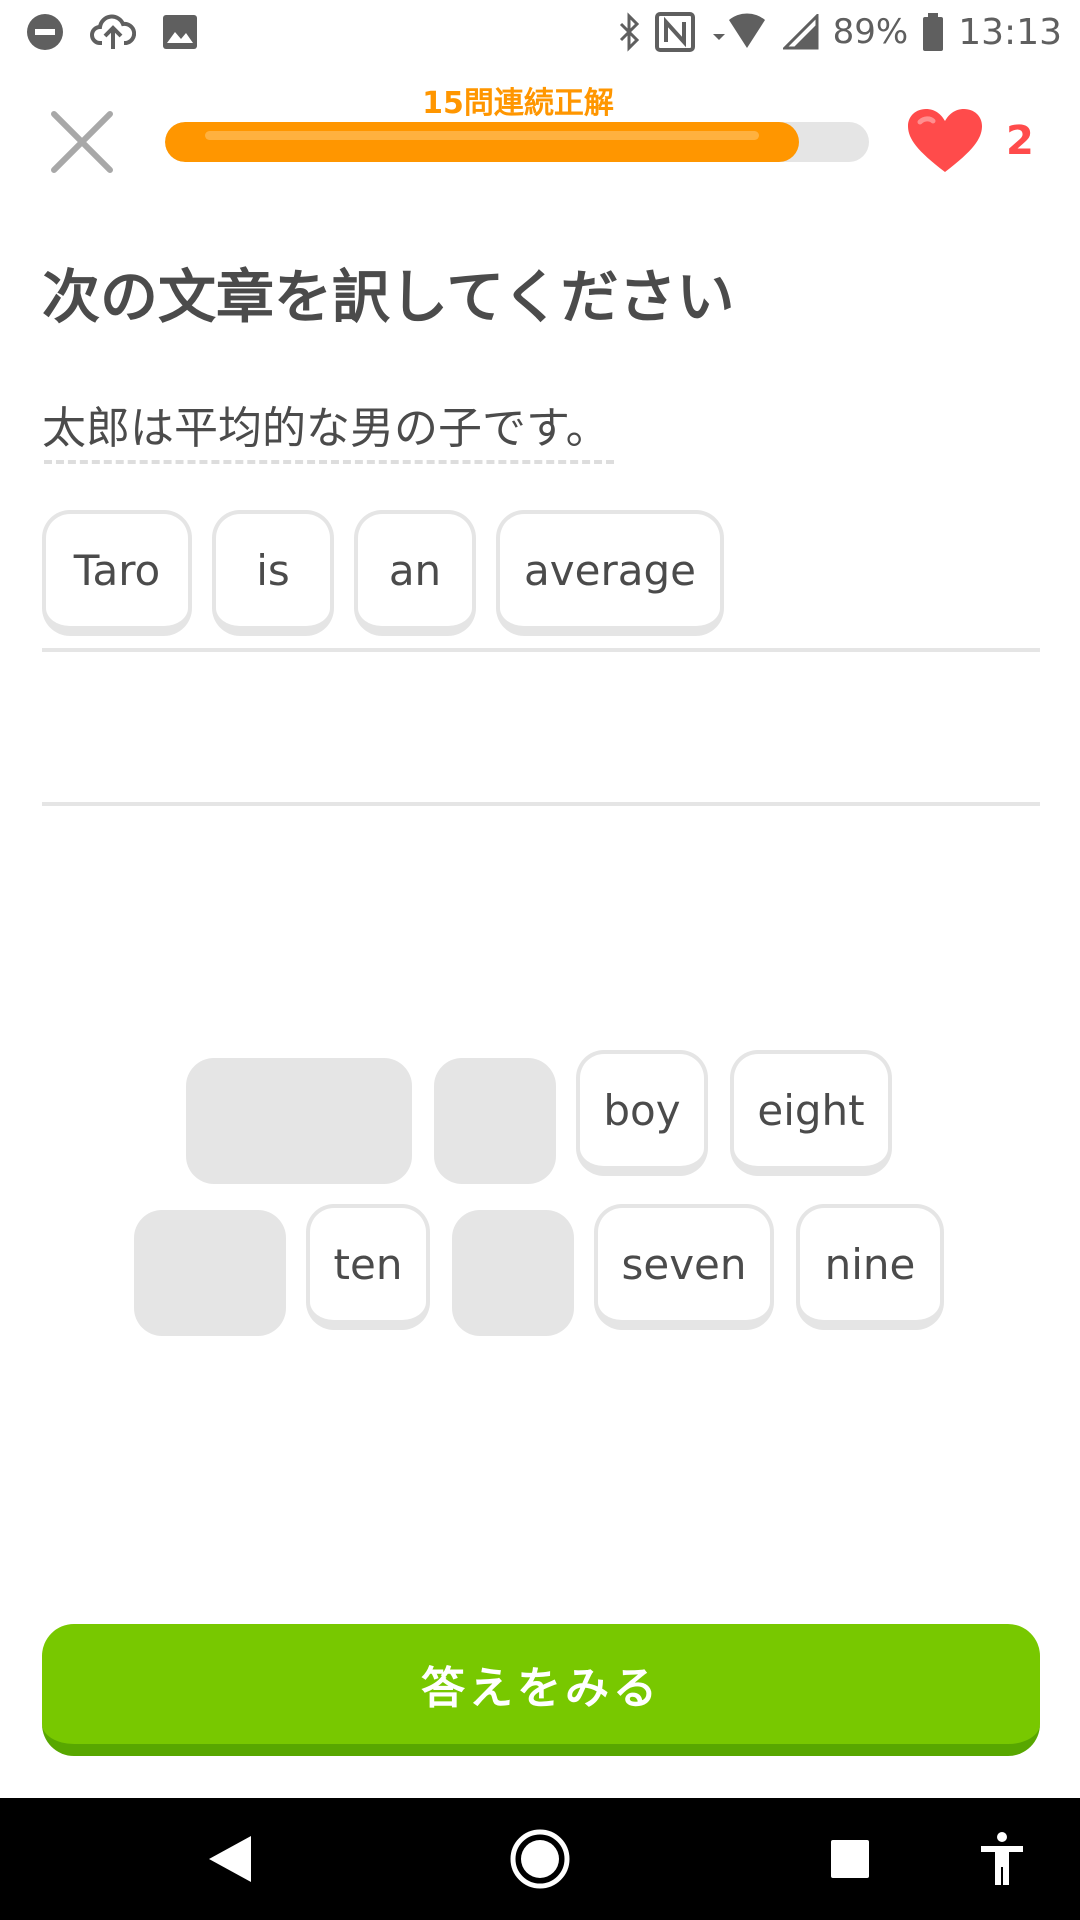 This screenshot has width=1080, height=1920. I want to click on selected-word-chip: an, so click(415, 573).